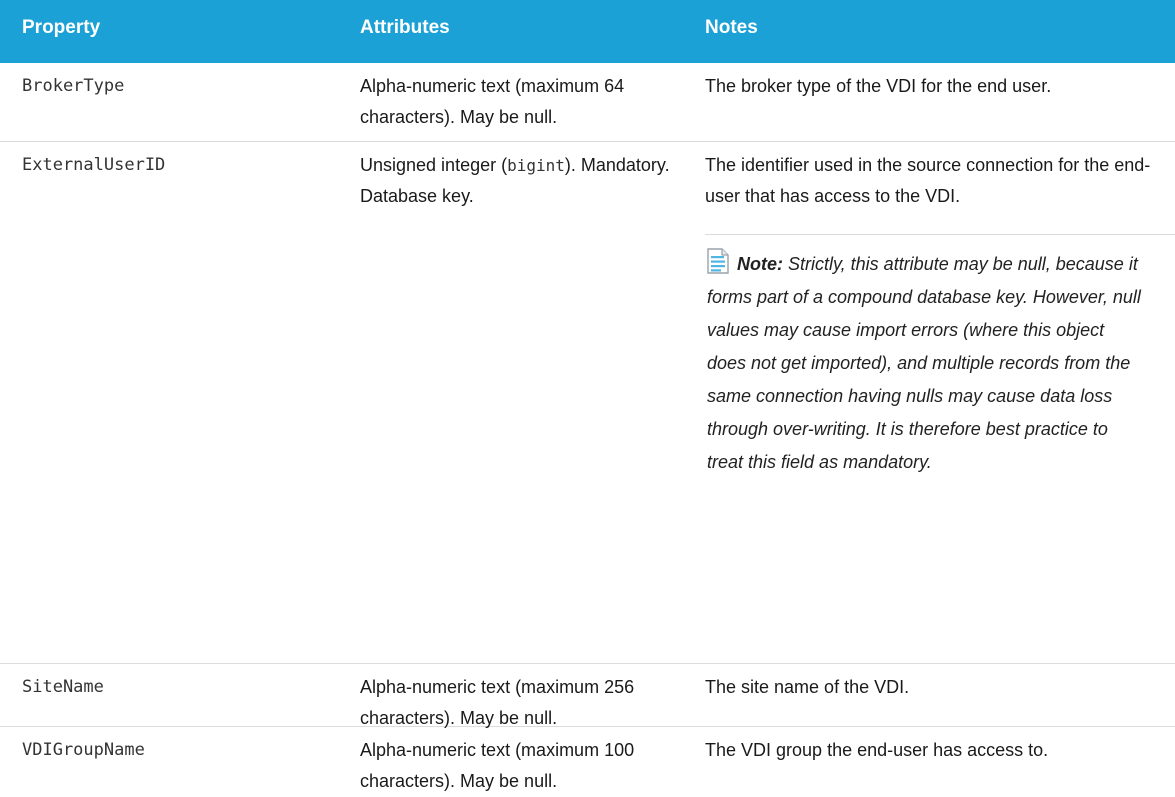 The width and height of the screenshot is (1175, 797). Describe the element at coordinates (718, 261) in the screenshot. I see `note-document-icon` at that location.